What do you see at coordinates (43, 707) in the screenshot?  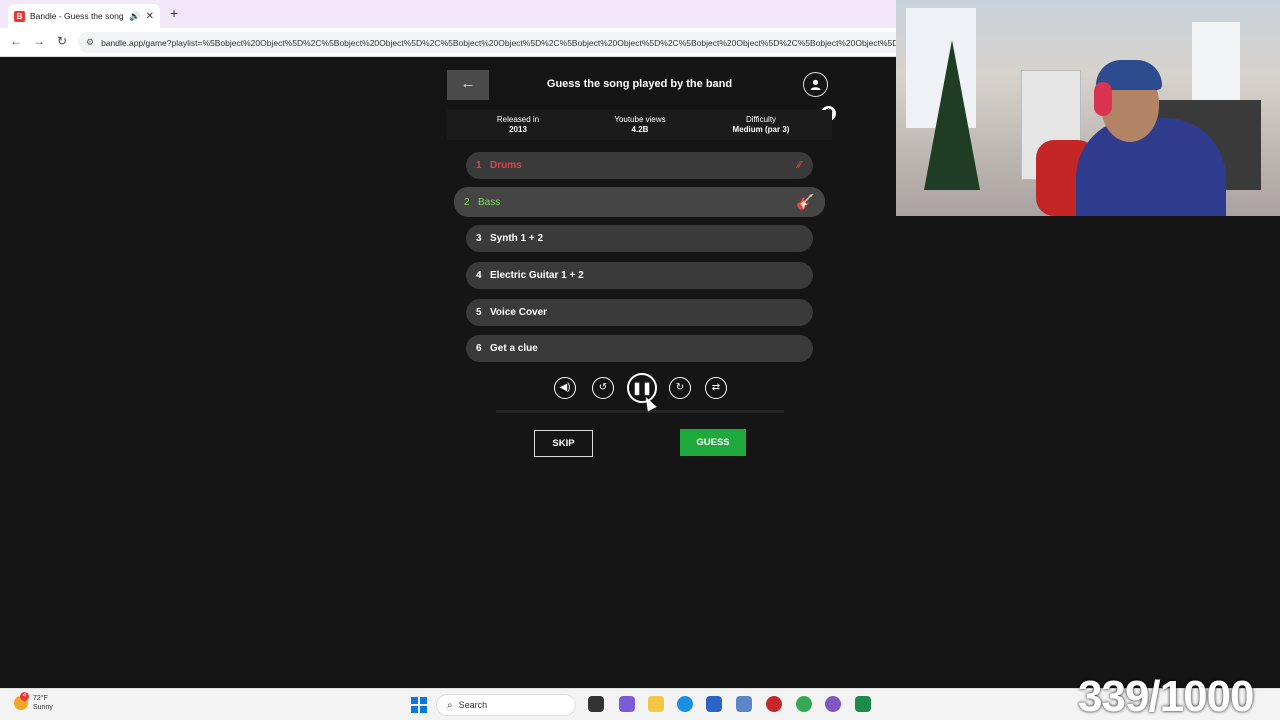 I see `weather-desc: Sunny` at bounding box center [43, 707].